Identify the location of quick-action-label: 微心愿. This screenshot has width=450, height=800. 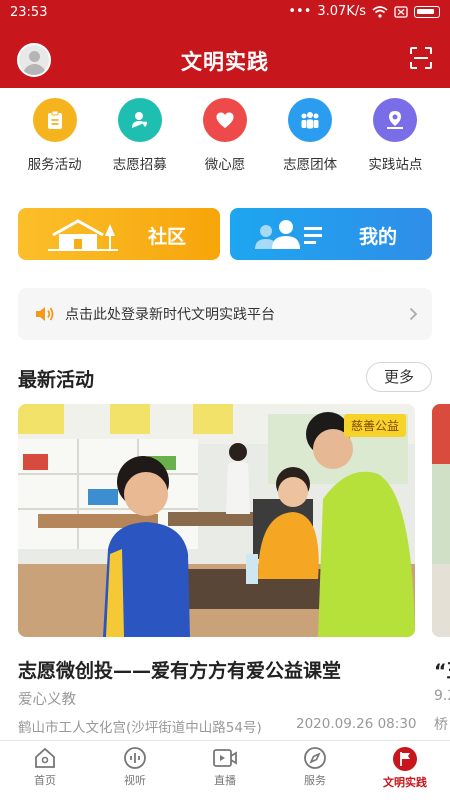
(225, 165).